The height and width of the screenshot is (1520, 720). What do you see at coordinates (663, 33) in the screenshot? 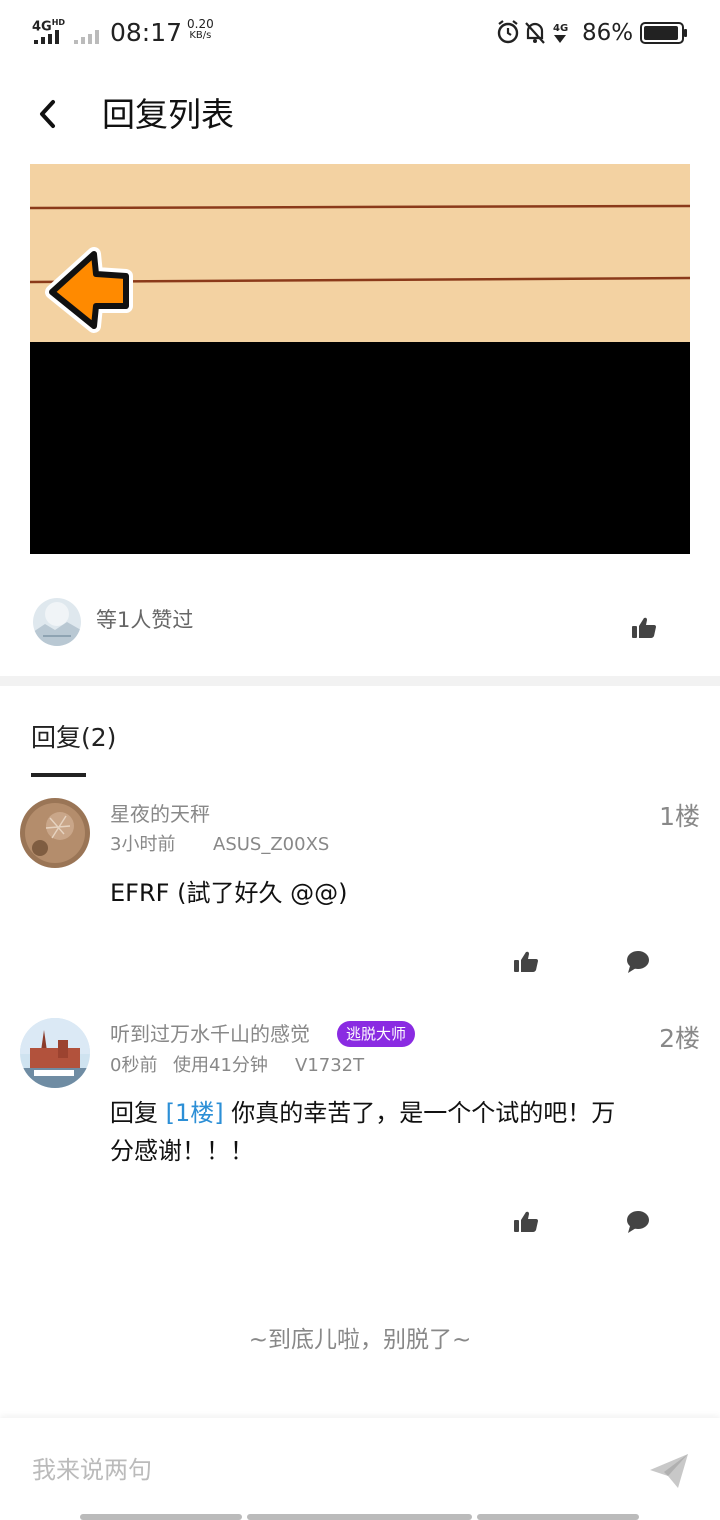
I see `battery-icon` at bounding box center [663, 33].